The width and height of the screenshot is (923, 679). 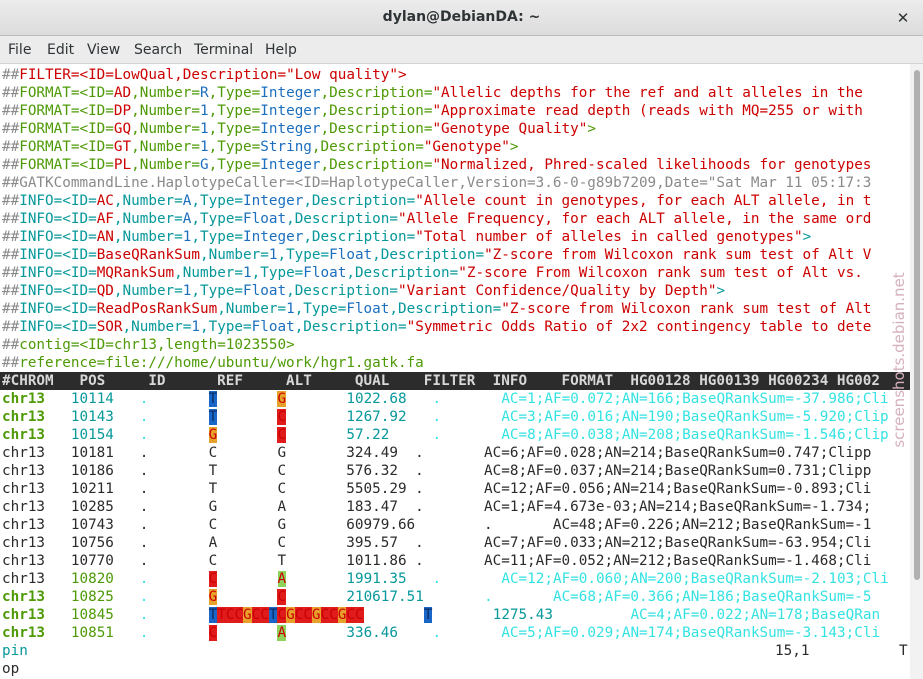 What do you see at coordinates (157, 309) in the screenshot?
I see `text-segment: ReadPosRankSum` at bounding box center [157, 309].